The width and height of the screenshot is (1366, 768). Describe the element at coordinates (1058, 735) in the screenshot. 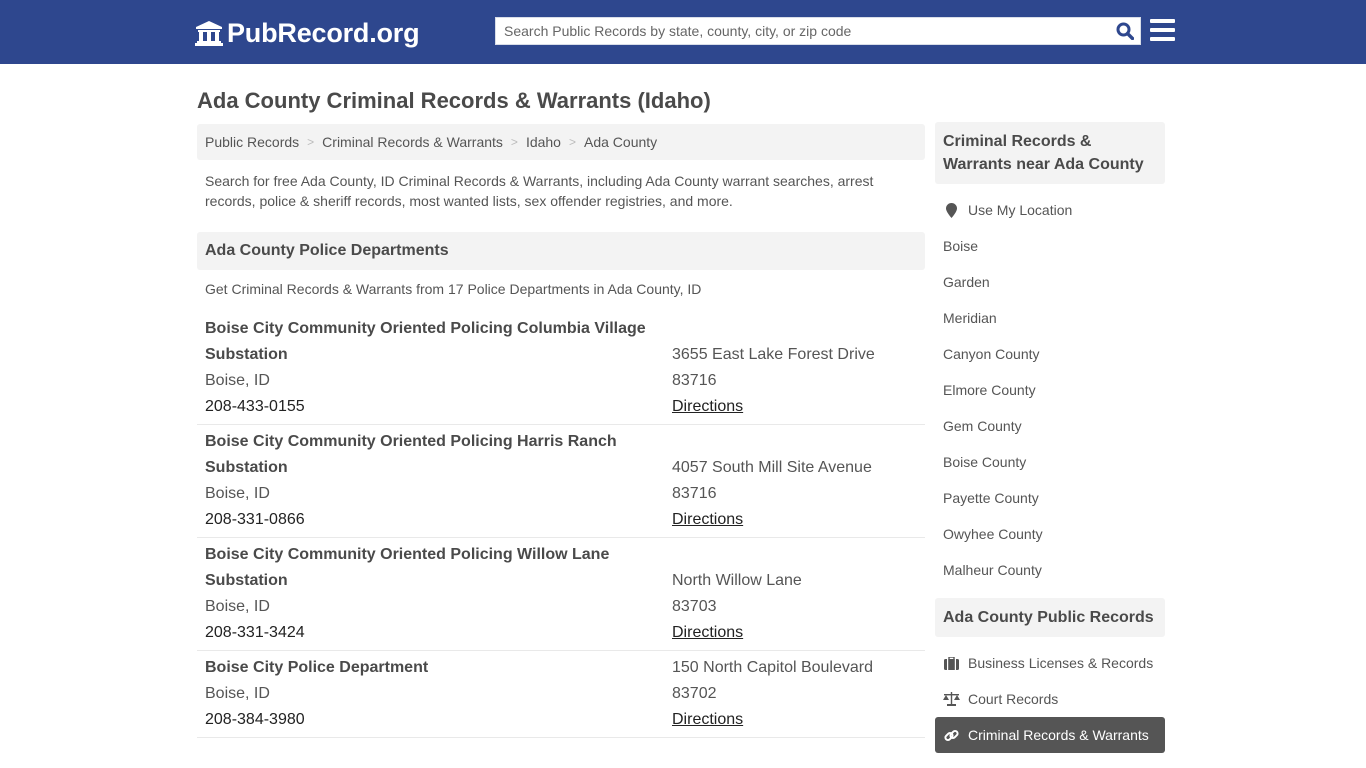

I see `criminal-records-label: Criminal Records & Warrants` at that location.